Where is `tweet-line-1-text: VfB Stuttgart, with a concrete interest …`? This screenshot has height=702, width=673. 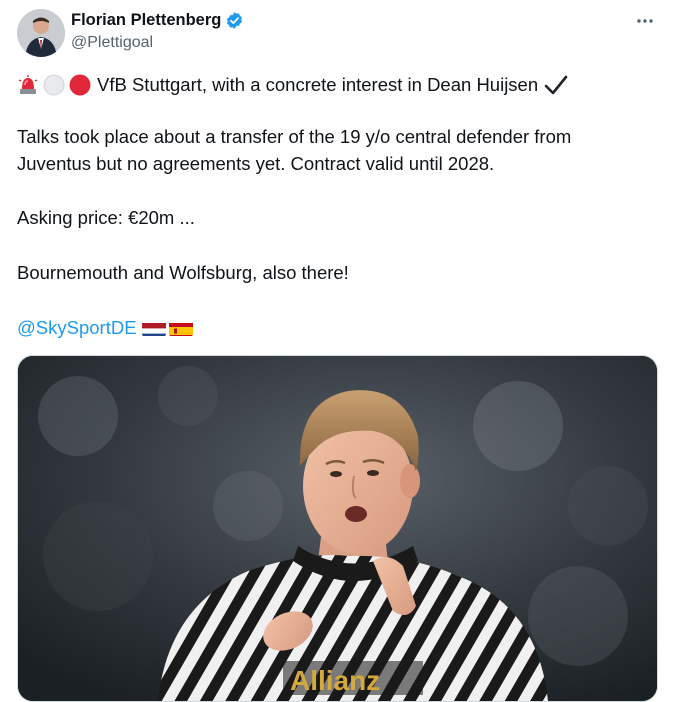
tweet-line-1-text: VfB Stuttgart, with a concrete interest … is located at coordinates (318, 84).